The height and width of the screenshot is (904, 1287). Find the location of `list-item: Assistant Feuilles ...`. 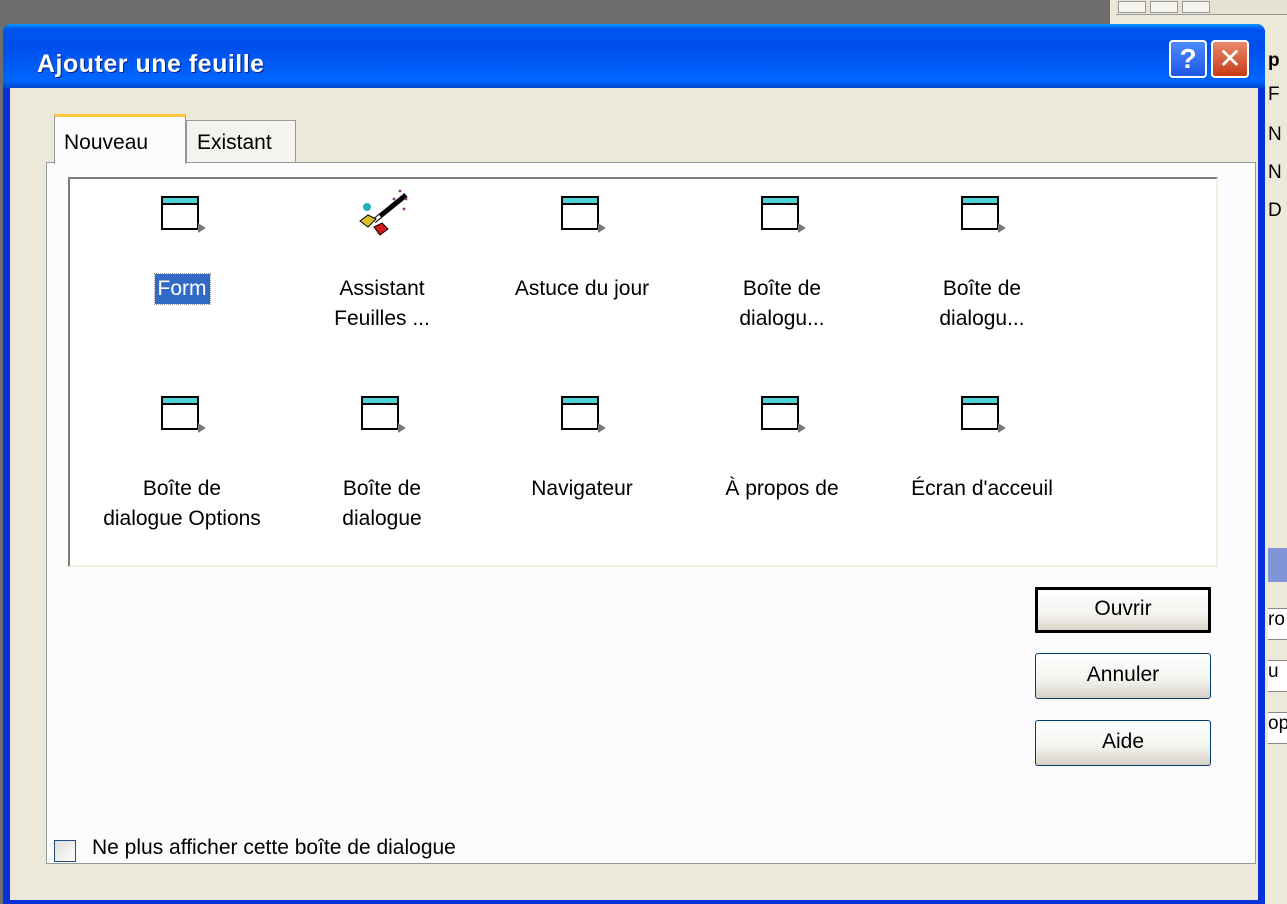

list-item: Assistant Feuilles ... is located at coordinates (382, 260).